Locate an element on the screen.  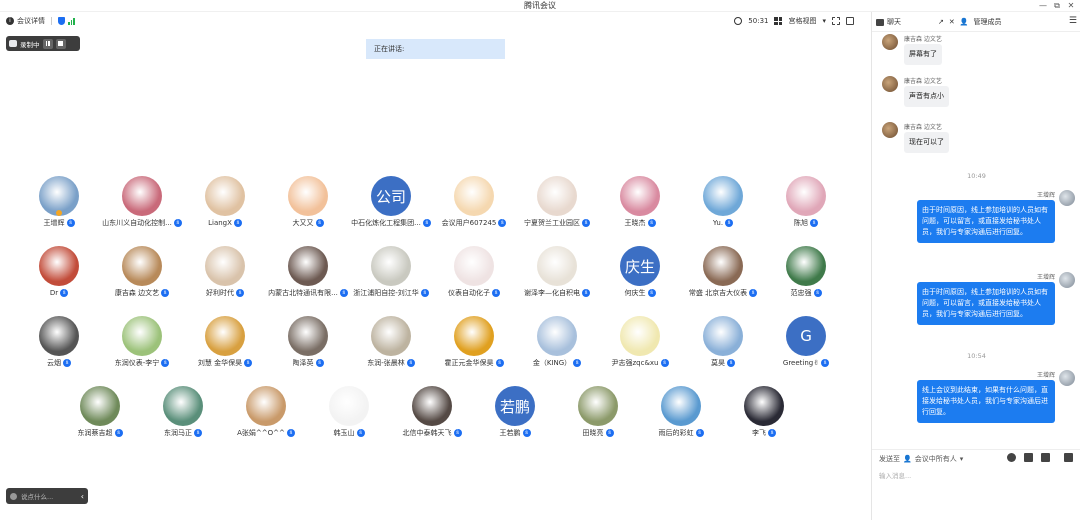
participant-tile: 东润蔡吉超 ŝ is located at coordinates (100, 412).